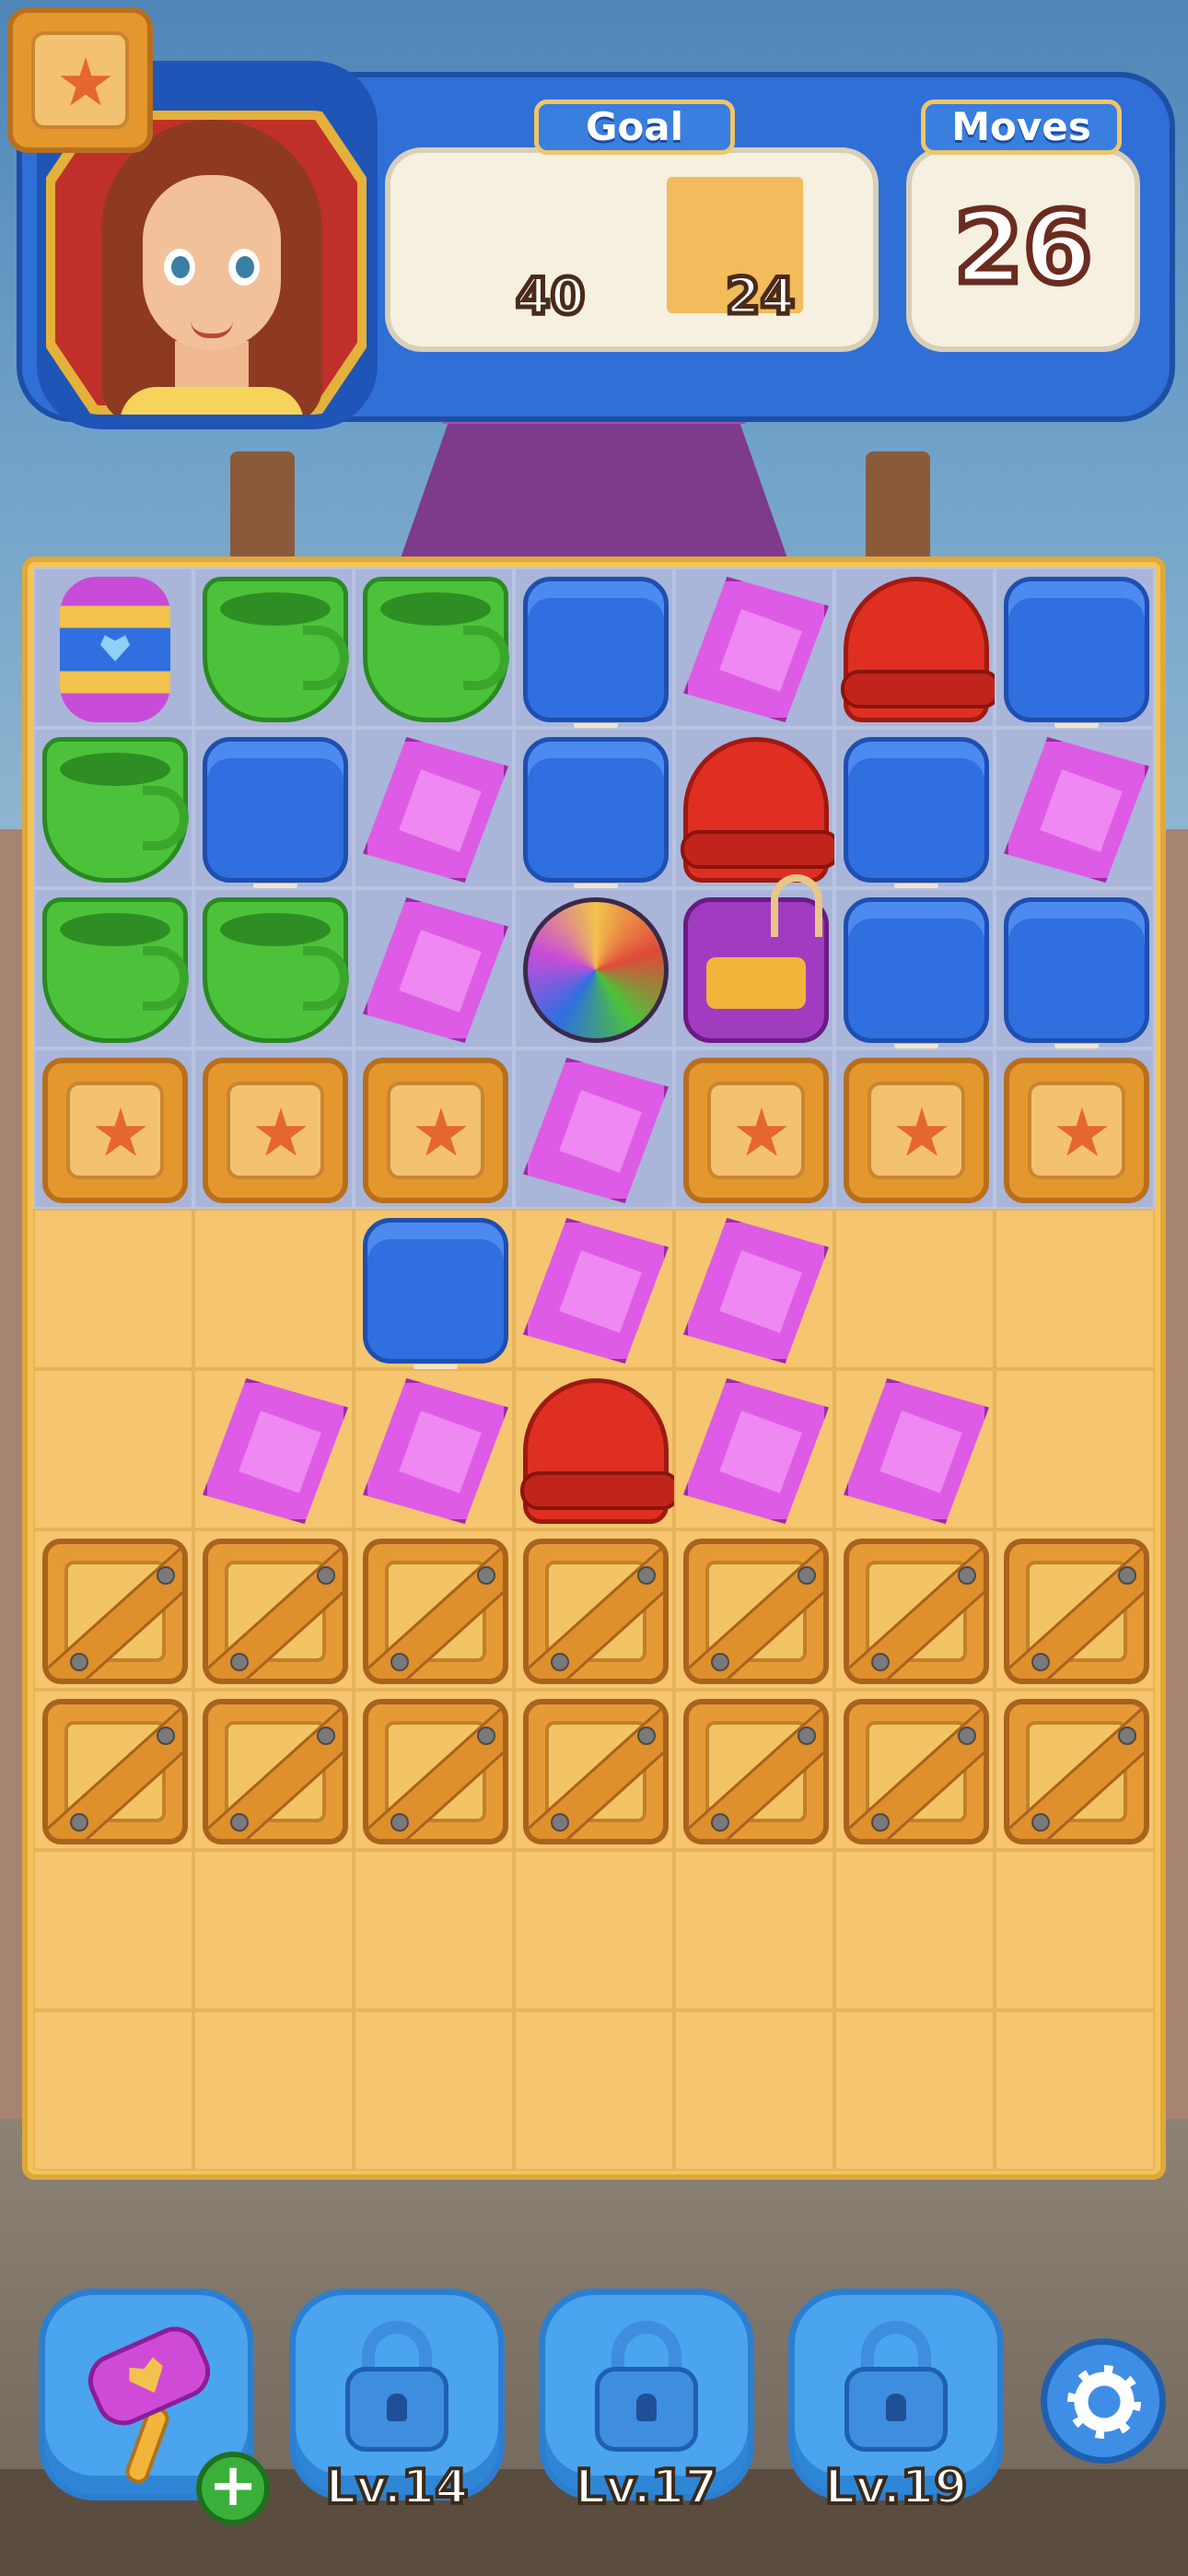 The image size is (1188, 2576). Describe the element at coordinates (1103, 2401) in the screenshot. I see `settings-button` at that location.